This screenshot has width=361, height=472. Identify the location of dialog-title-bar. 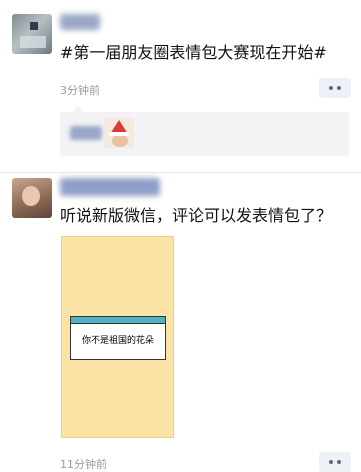
(118, 320).